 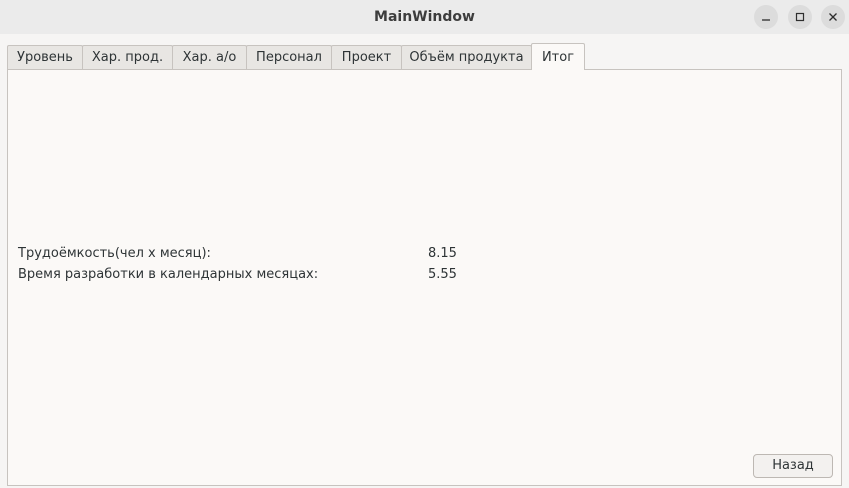 What do you see at coordinates (466, 57) in the screenshot?
I see `tab-product-volume: Объём продукта` at bounding box center [466, 57].